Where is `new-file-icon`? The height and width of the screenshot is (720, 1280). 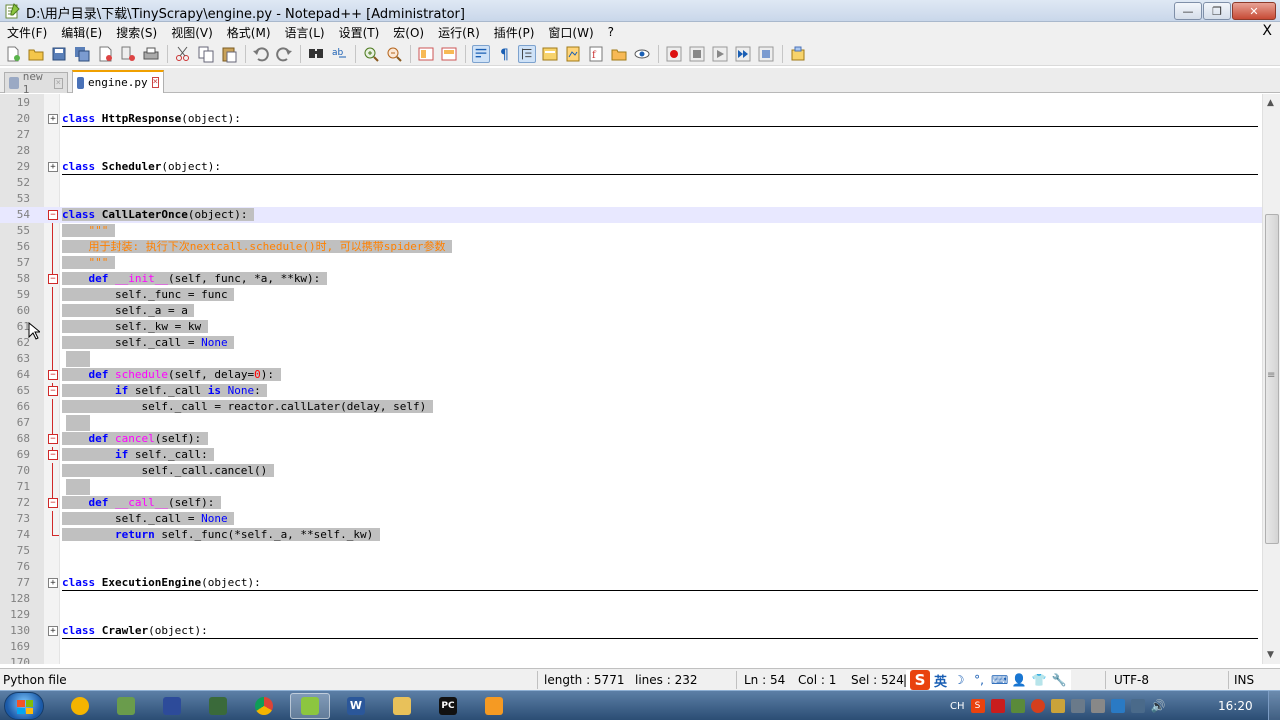 new-file-icon is located at coordinates (13, 54).